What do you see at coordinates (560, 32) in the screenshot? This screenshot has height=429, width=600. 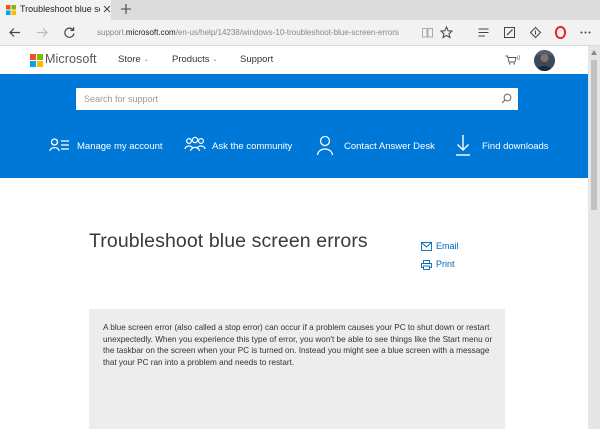 I see `opera-extension-icon` at bounding box center [560, 32].